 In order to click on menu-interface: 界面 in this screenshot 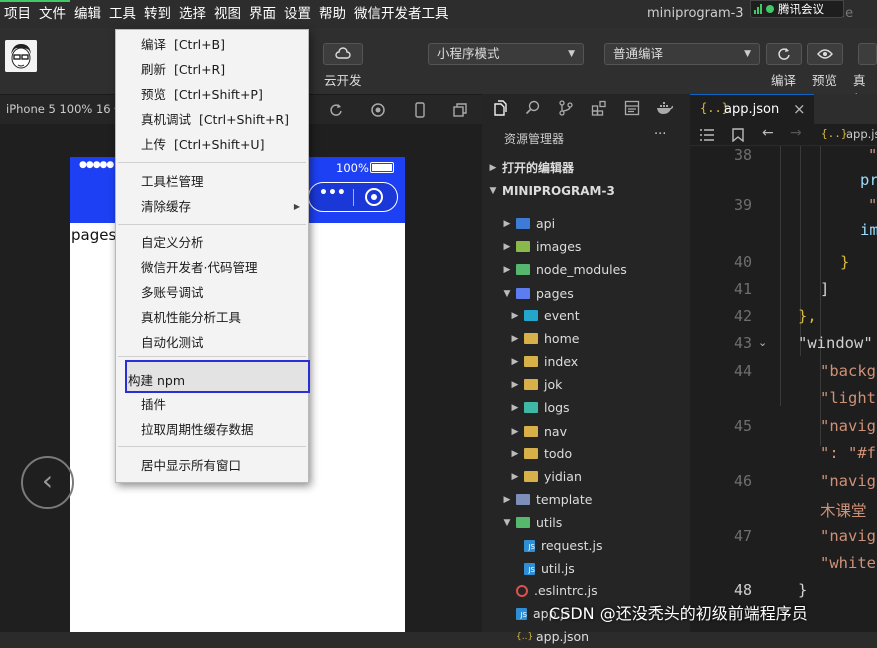, I will do `click(262, 14)`.